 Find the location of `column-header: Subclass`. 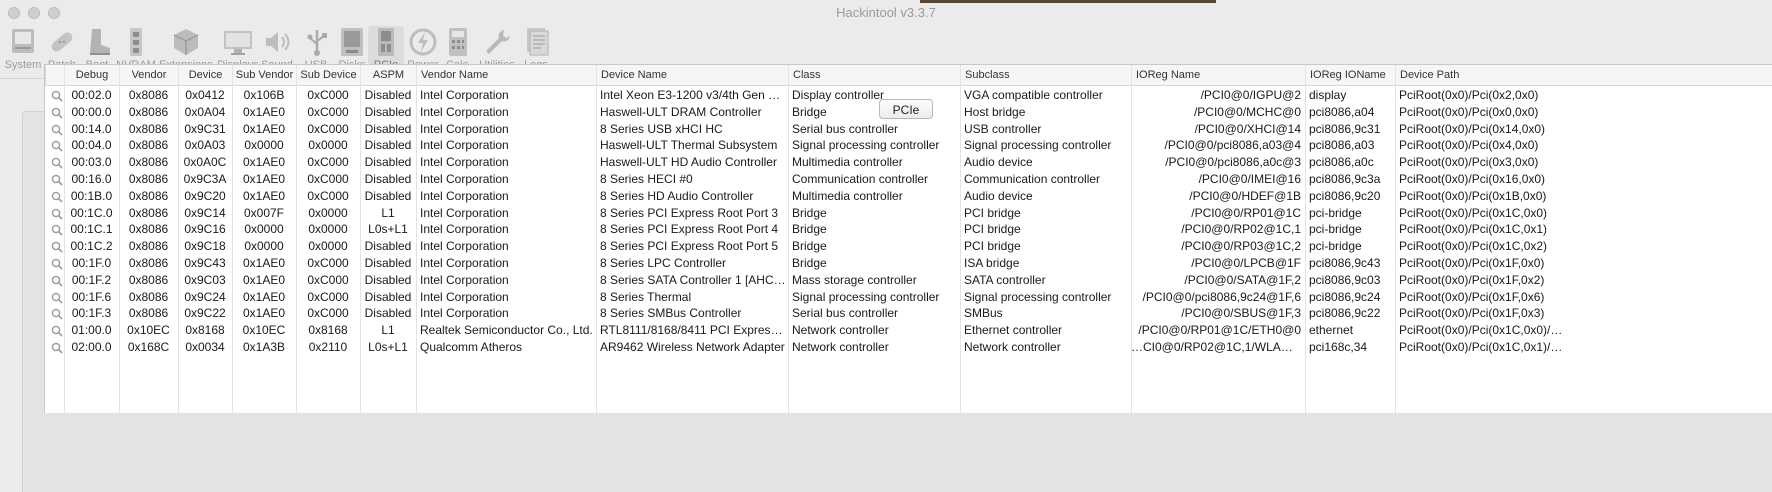

column-header: Subclass is located at coordinates (1045, 75).